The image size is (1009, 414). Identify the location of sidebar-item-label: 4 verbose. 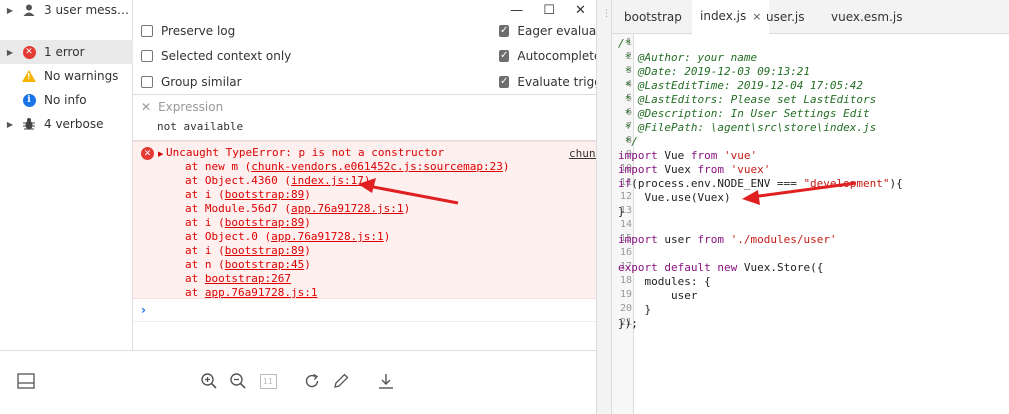
(74, 124).